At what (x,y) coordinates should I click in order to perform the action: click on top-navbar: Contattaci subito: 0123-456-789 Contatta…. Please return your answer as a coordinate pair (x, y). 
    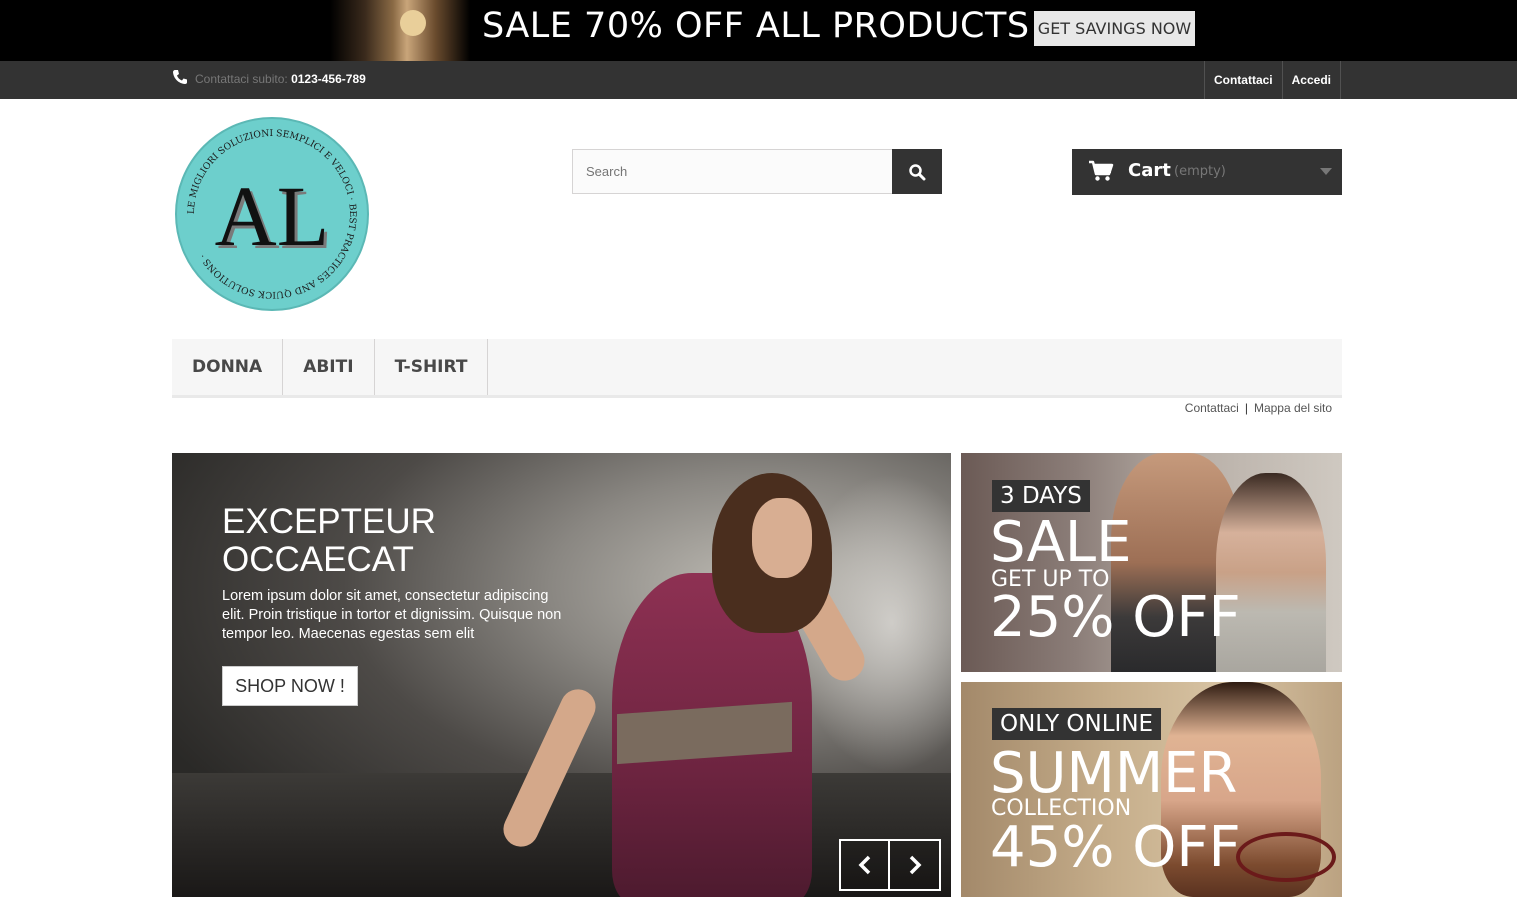
    Looking at the image, I should click on (758, 80).